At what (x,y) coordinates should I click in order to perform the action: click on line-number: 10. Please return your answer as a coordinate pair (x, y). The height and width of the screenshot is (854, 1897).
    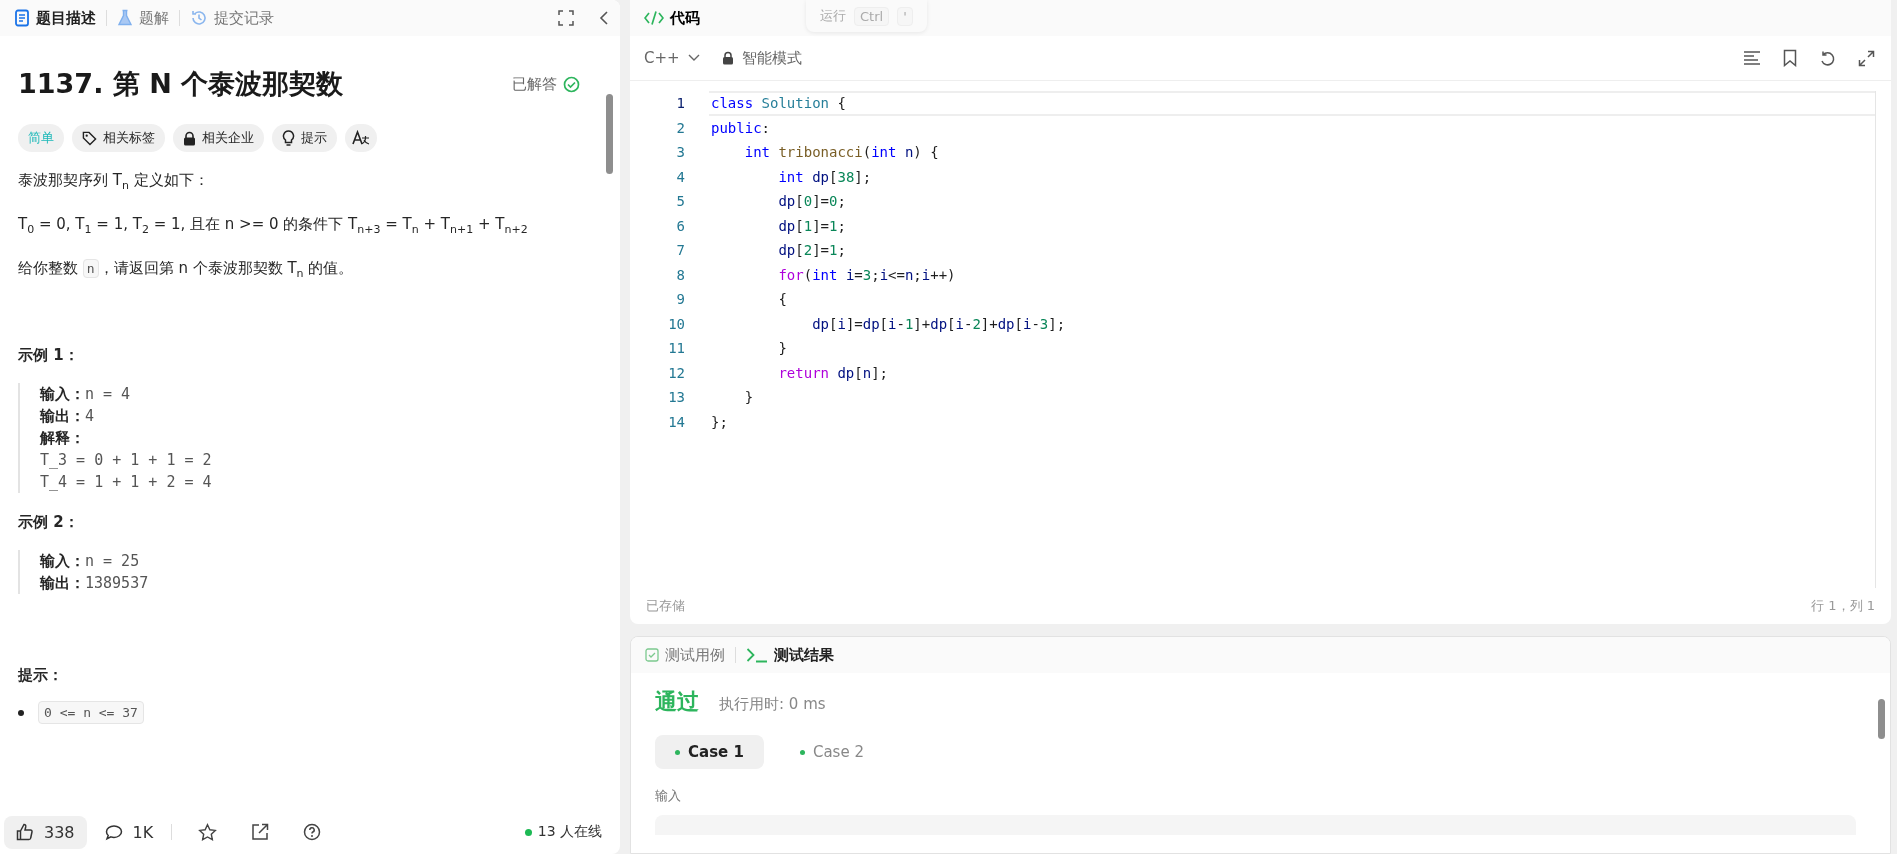
    Looking at the image, I should click on (676, 324).